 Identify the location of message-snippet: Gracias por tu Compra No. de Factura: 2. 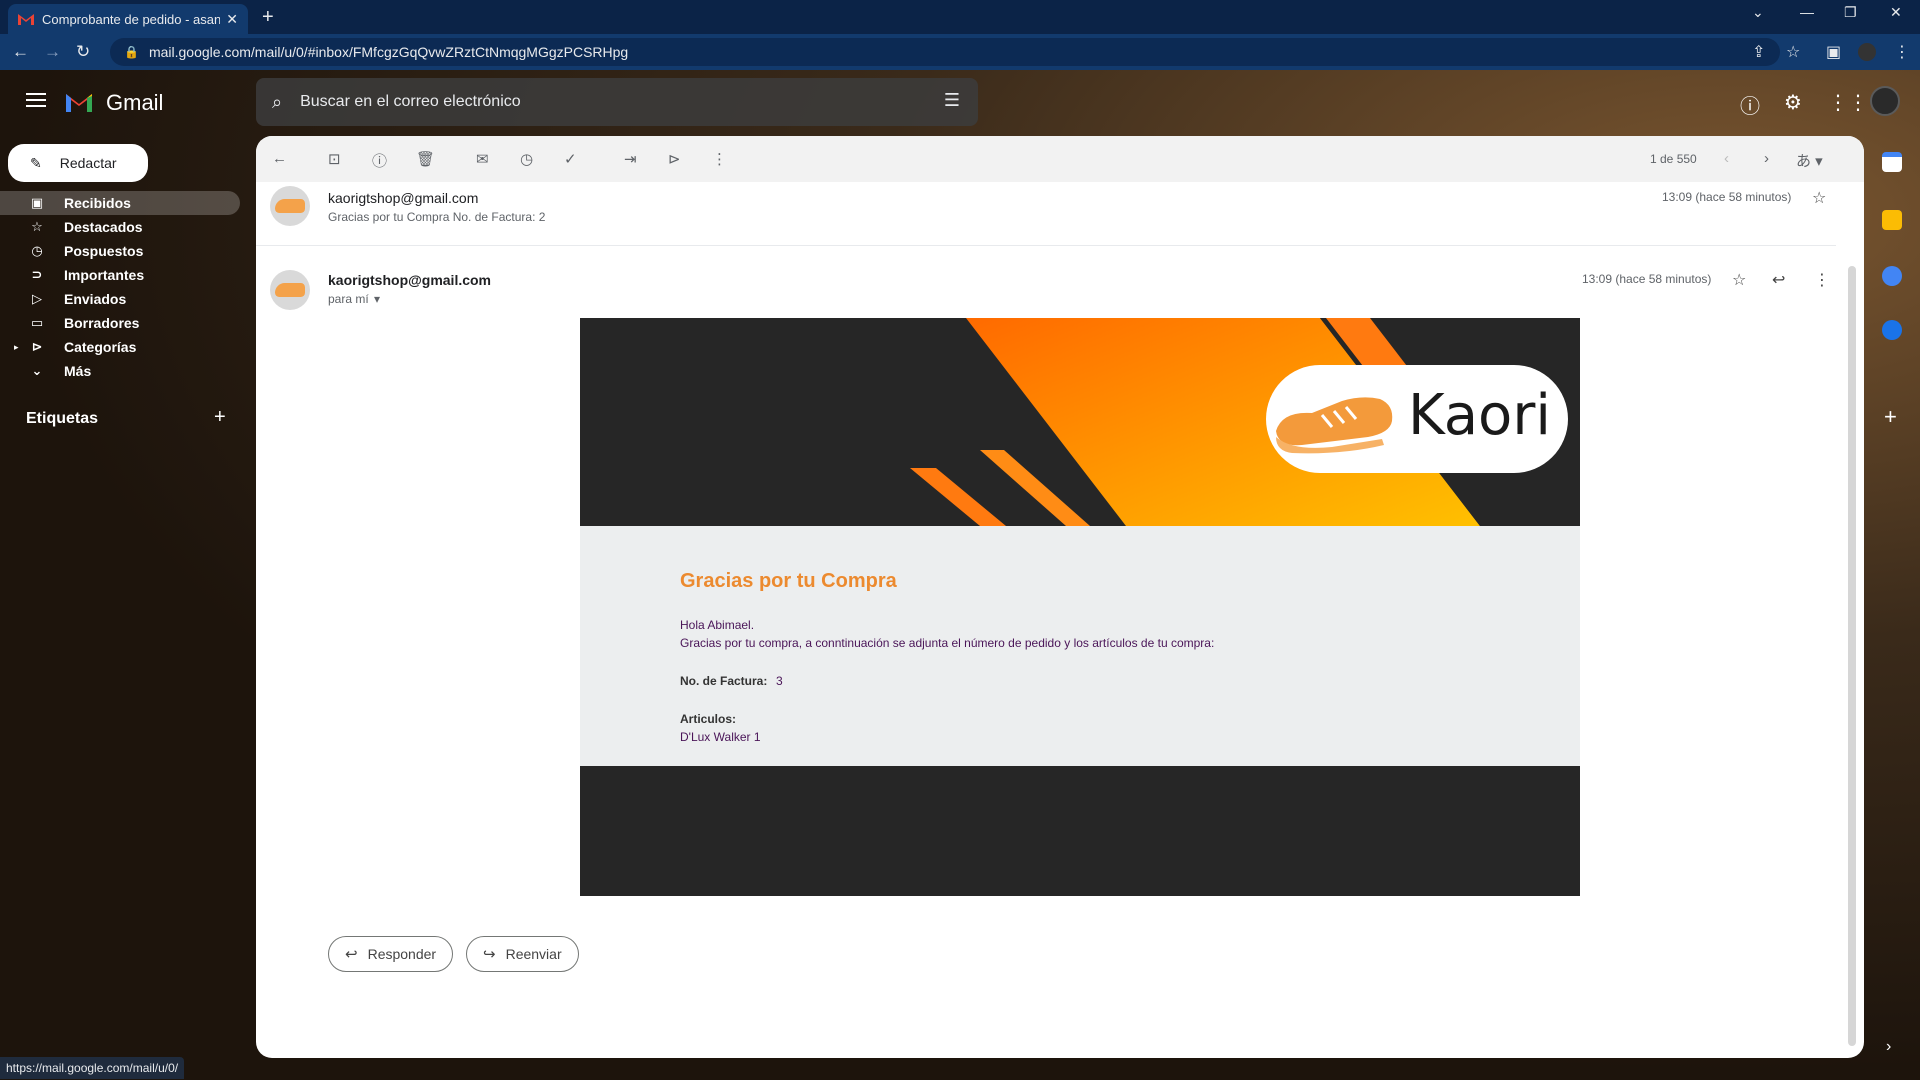
(437, 217).